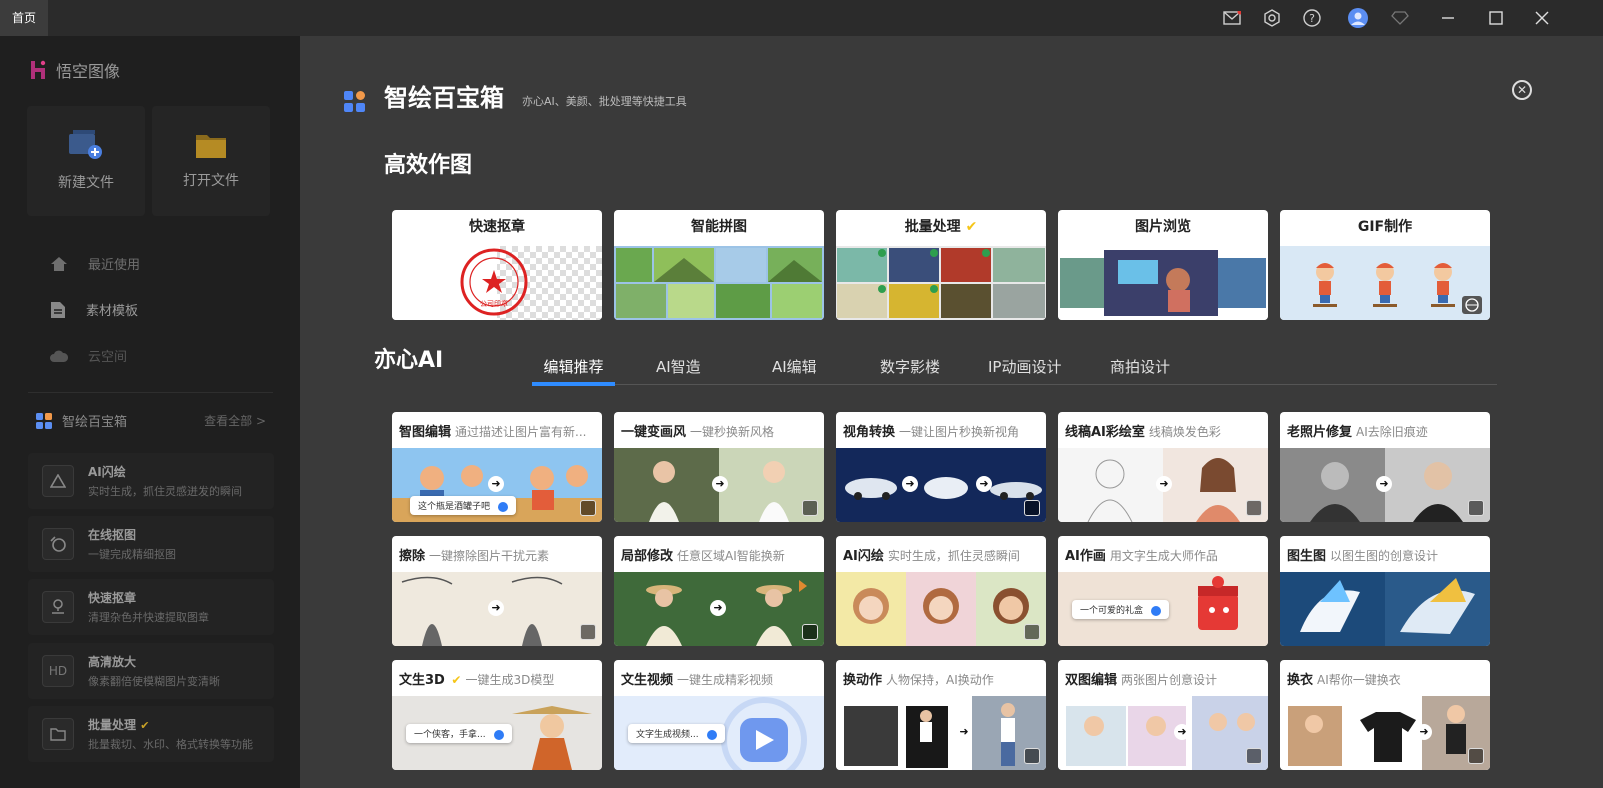 Image resolution: width=1603 pixels, height=788 pixels. What do you see at coordinates (1542, 18) in the screenshot?
I see `window-close-icon` at bounding box center [1542, 18].